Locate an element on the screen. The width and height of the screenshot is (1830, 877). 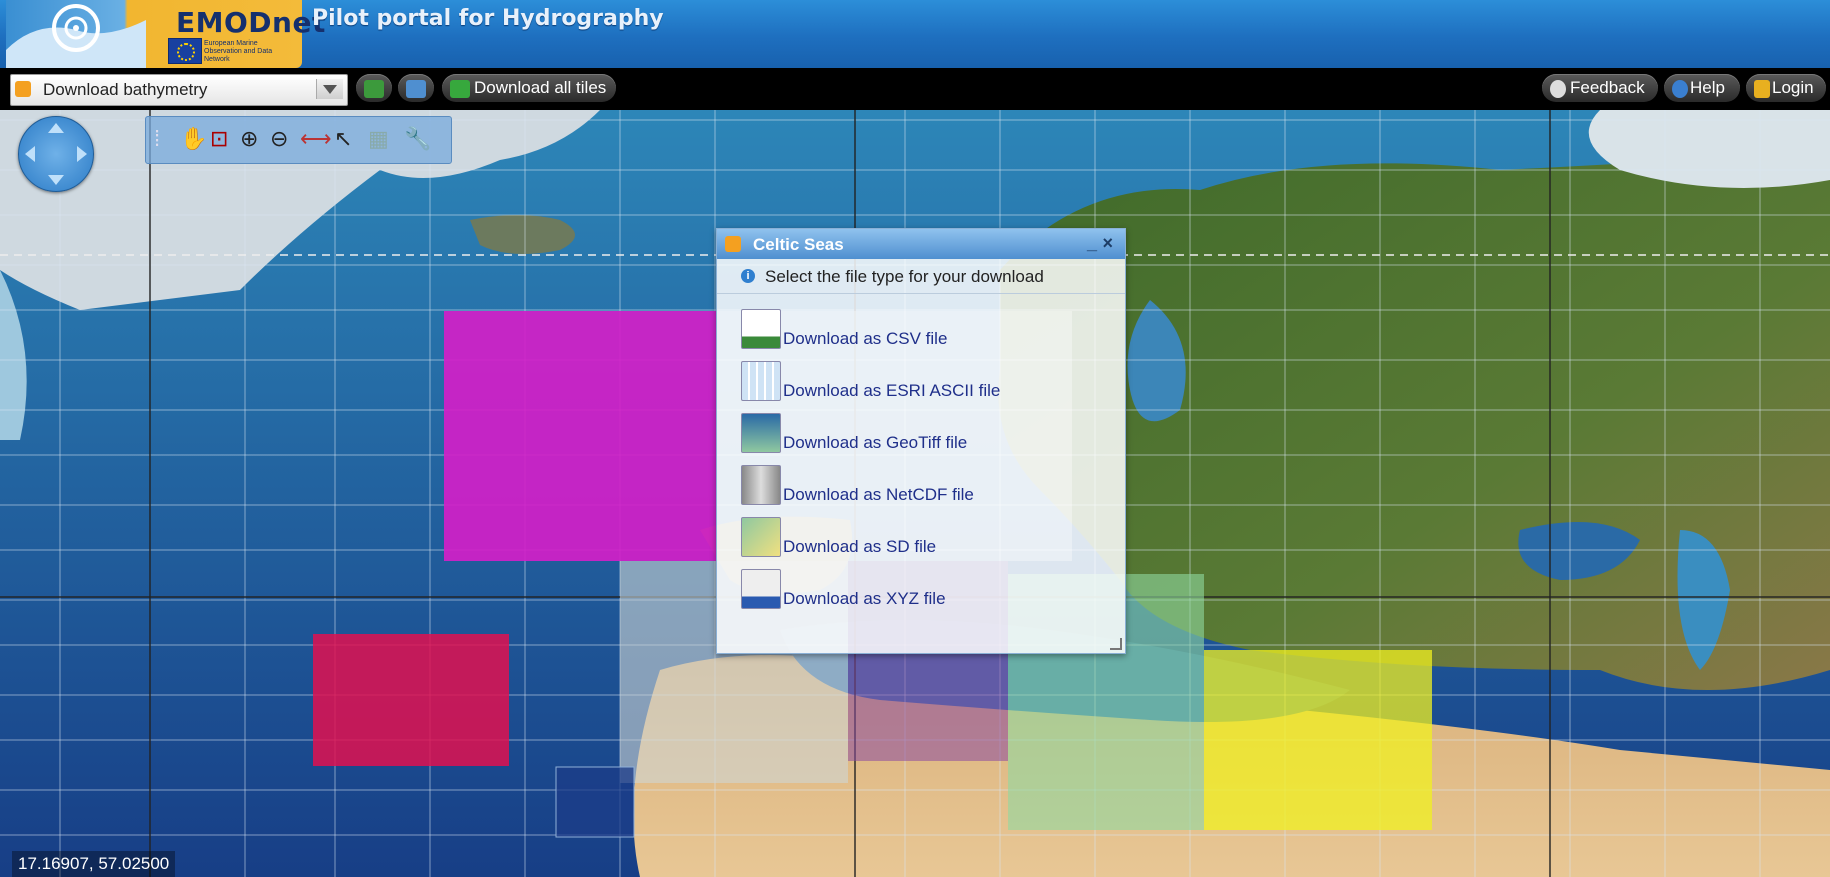
dialog-info-text: Select the file type for your download is located at coordinates (904, 276).